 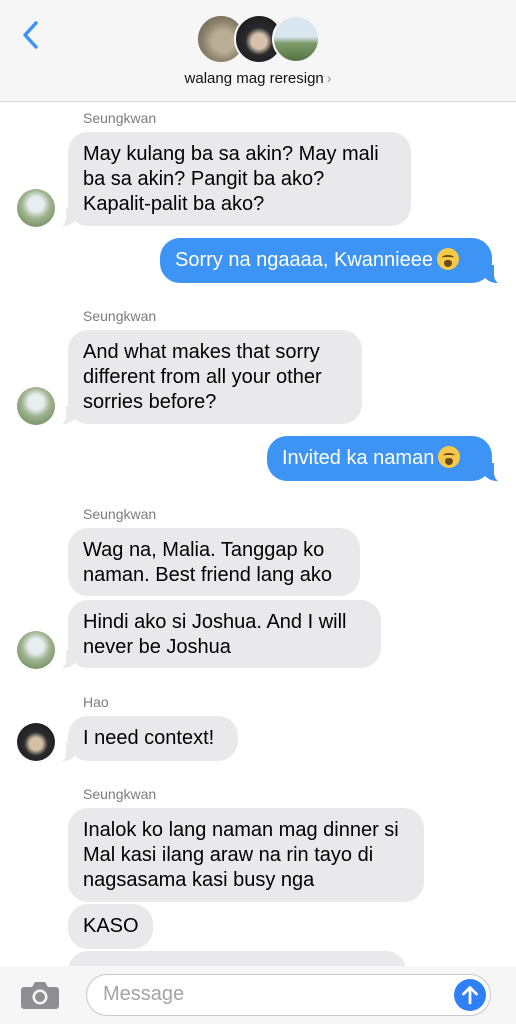 I want to click on send-arrow-icon, so click(x=470, y=995).